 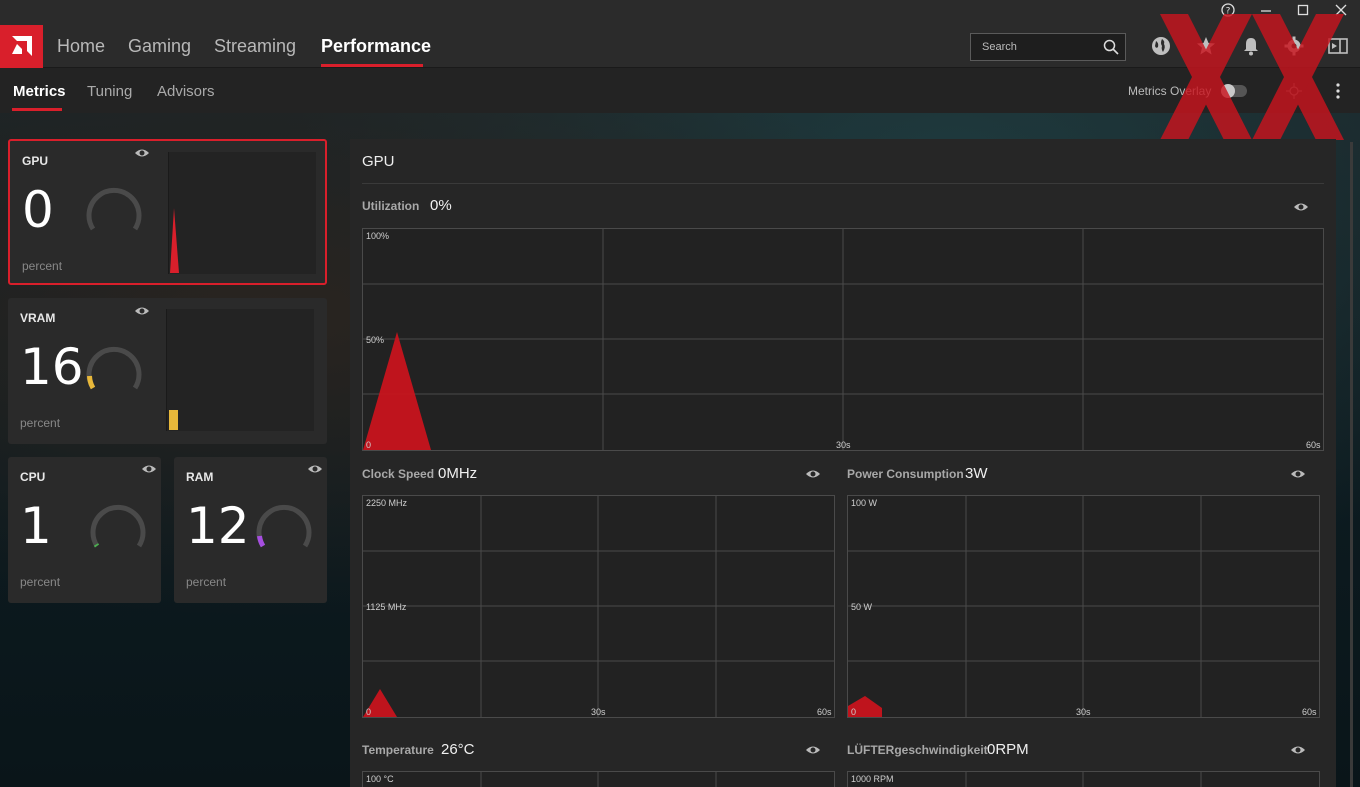 What do you see at coordinates (843, 445) in the screenshot?
I see `utilization-x-mid: 30s` at bounding box center [843, 445].